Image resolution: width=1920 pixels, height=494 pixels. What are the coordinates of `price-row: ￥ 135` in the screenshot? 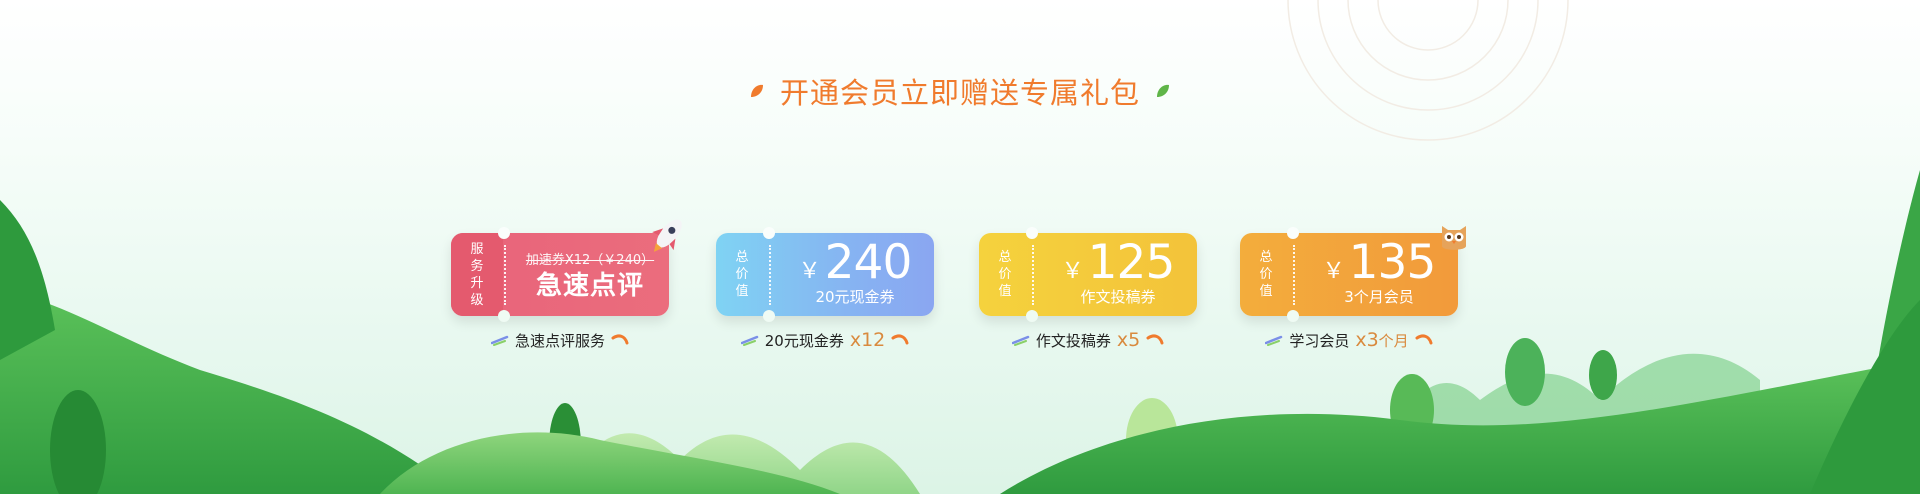 It's located at (1379, 263).